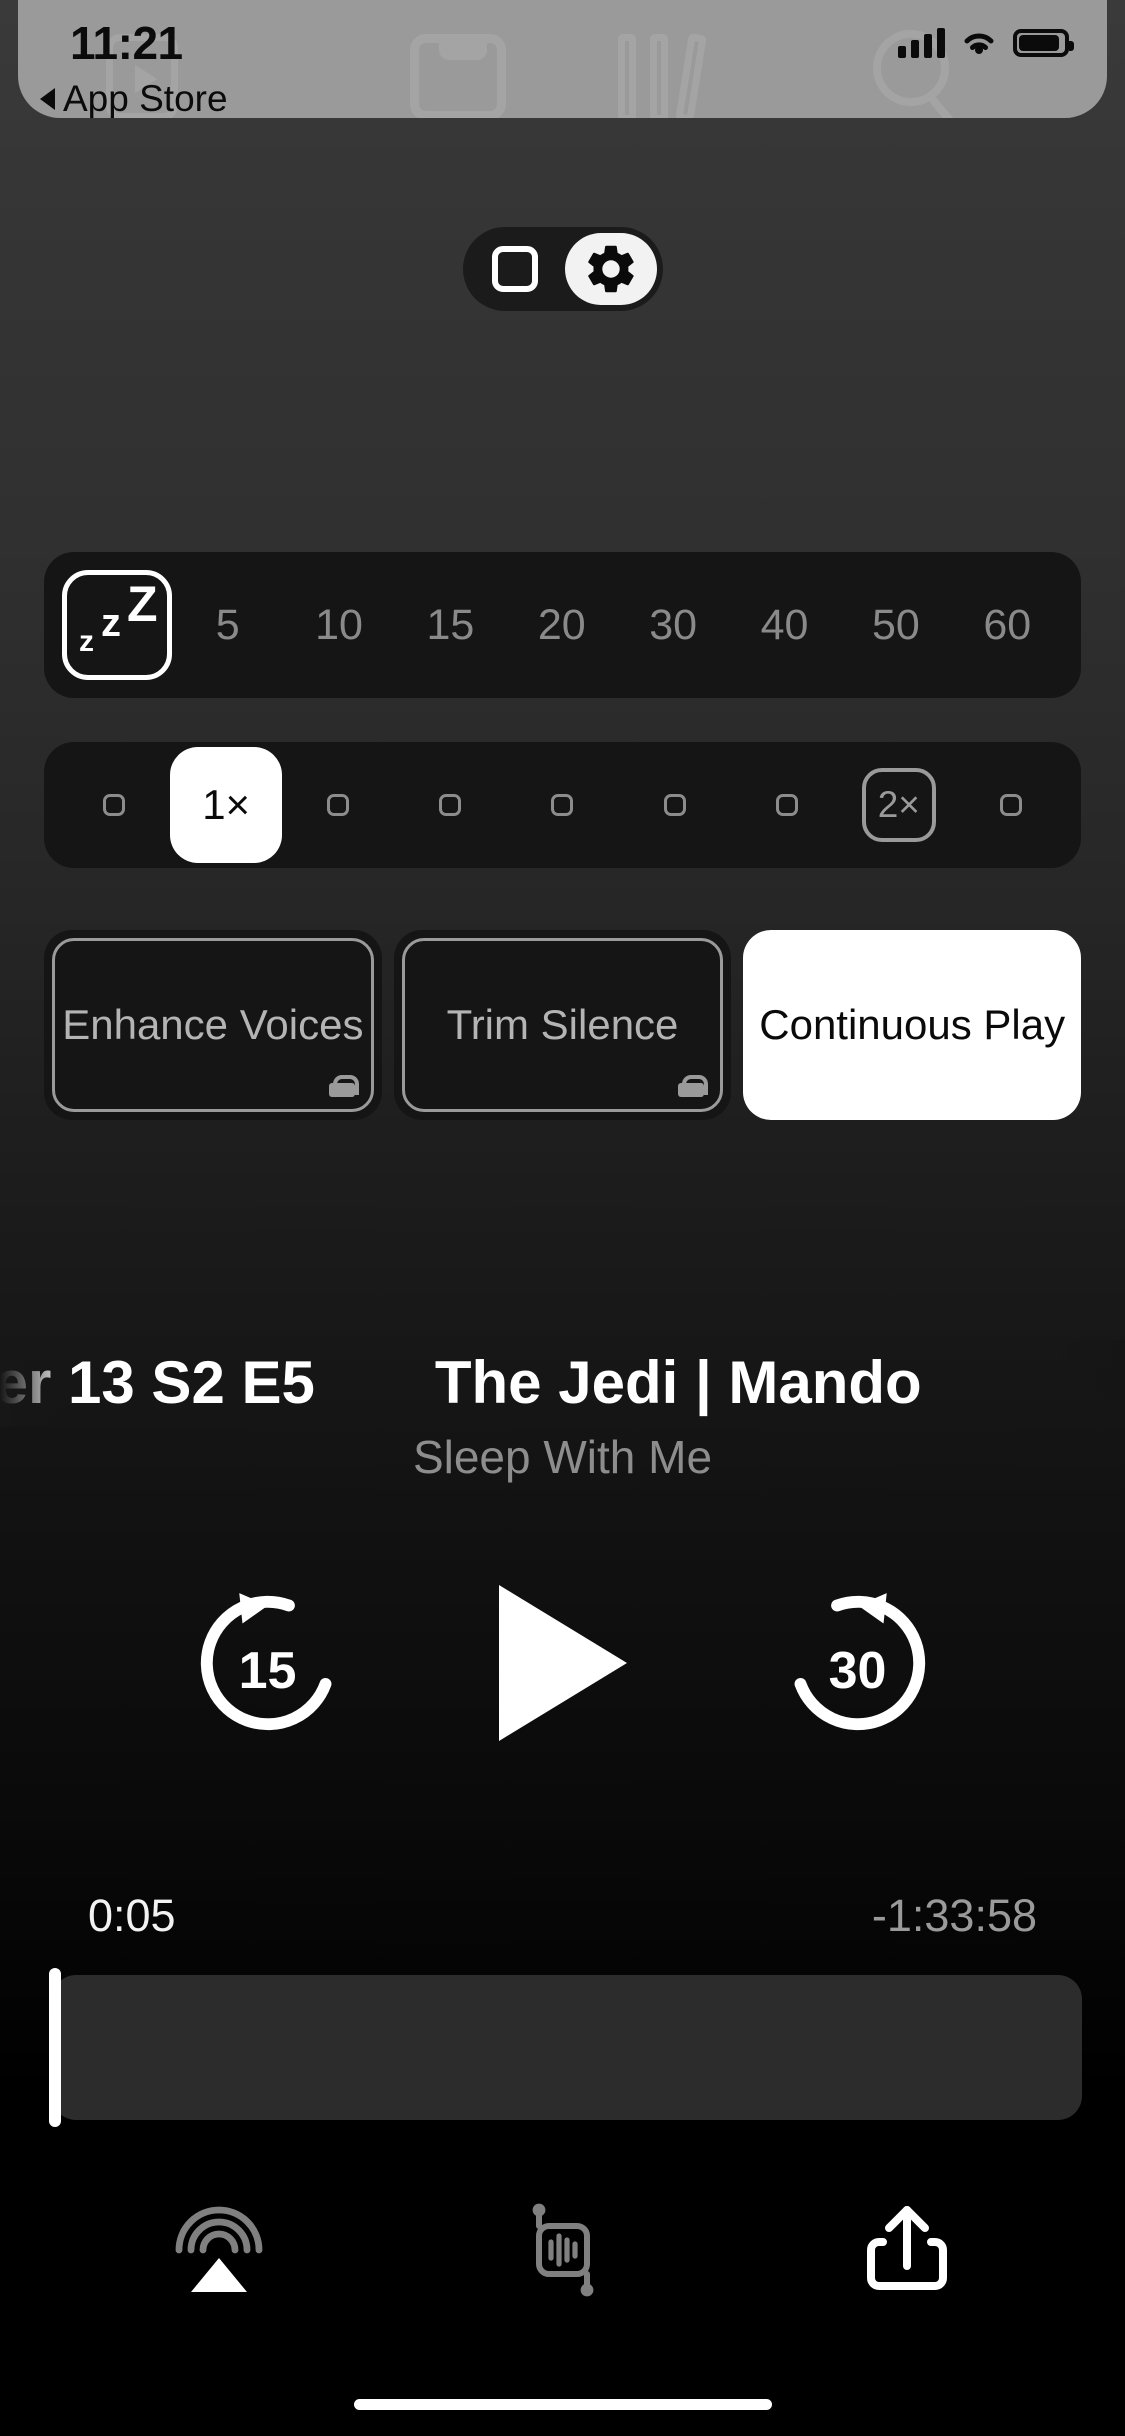 This screenshot has height=2436, width=1125. What do you see at coordinates (895, 625) in the screenshot?
I see `sleep-option: 50` at bounding box center [895, 625].